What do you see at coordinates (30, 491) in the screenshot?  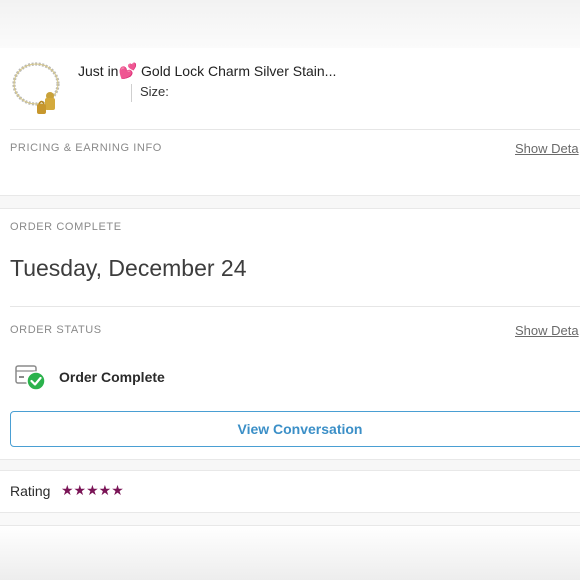 I see `rating-label: Rating` at bounding box center [30, 491].